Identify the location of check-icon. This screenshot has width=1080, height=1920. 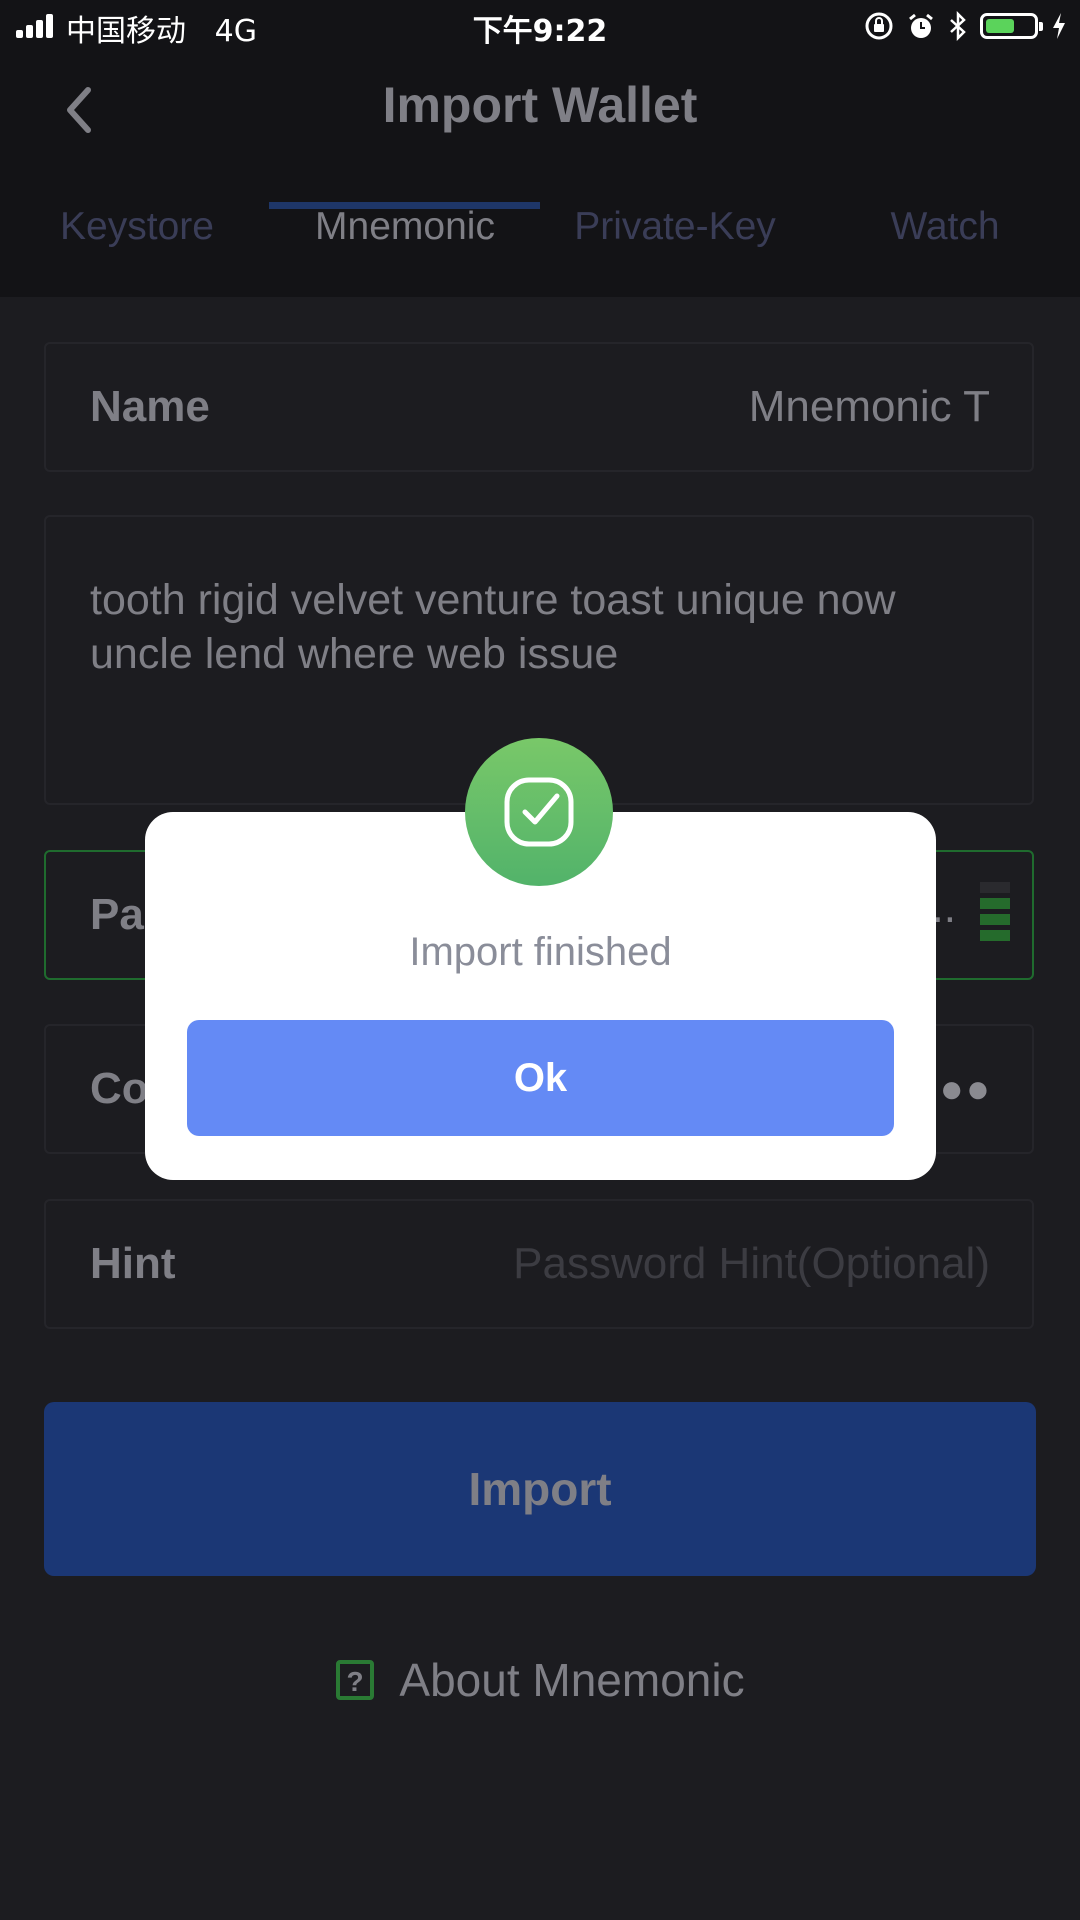
(539, 812).